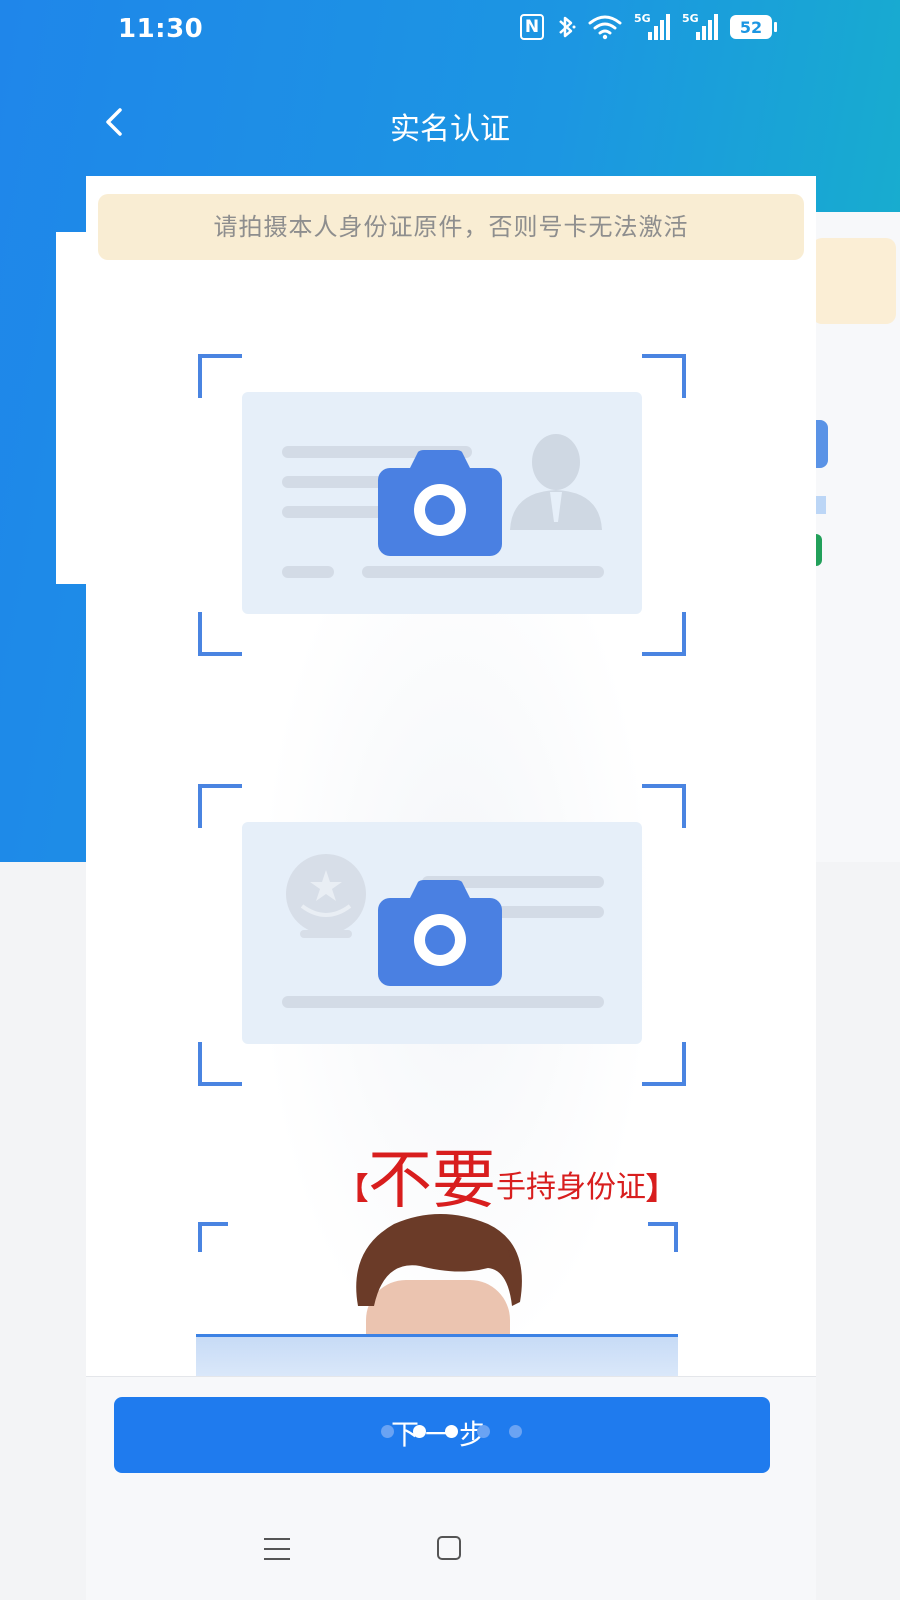 Image resolution: width=900 pixels, height=1600 pixels. What do you see at coordinates (161, 29) in the screenshot?
I see `status-time: 11:30` at bounding box center [161, 29].